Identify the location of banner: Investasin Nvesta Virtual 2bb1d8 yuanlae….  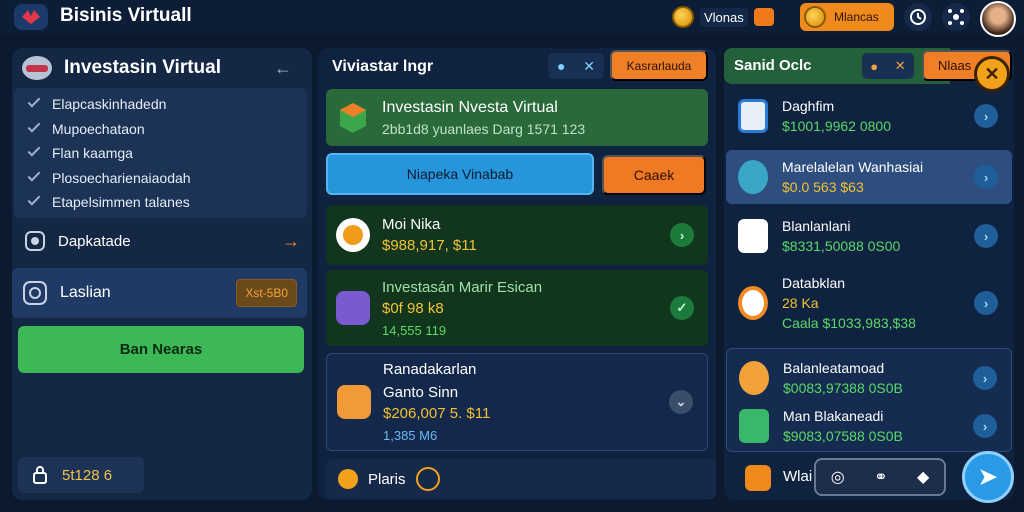
(517, 117).